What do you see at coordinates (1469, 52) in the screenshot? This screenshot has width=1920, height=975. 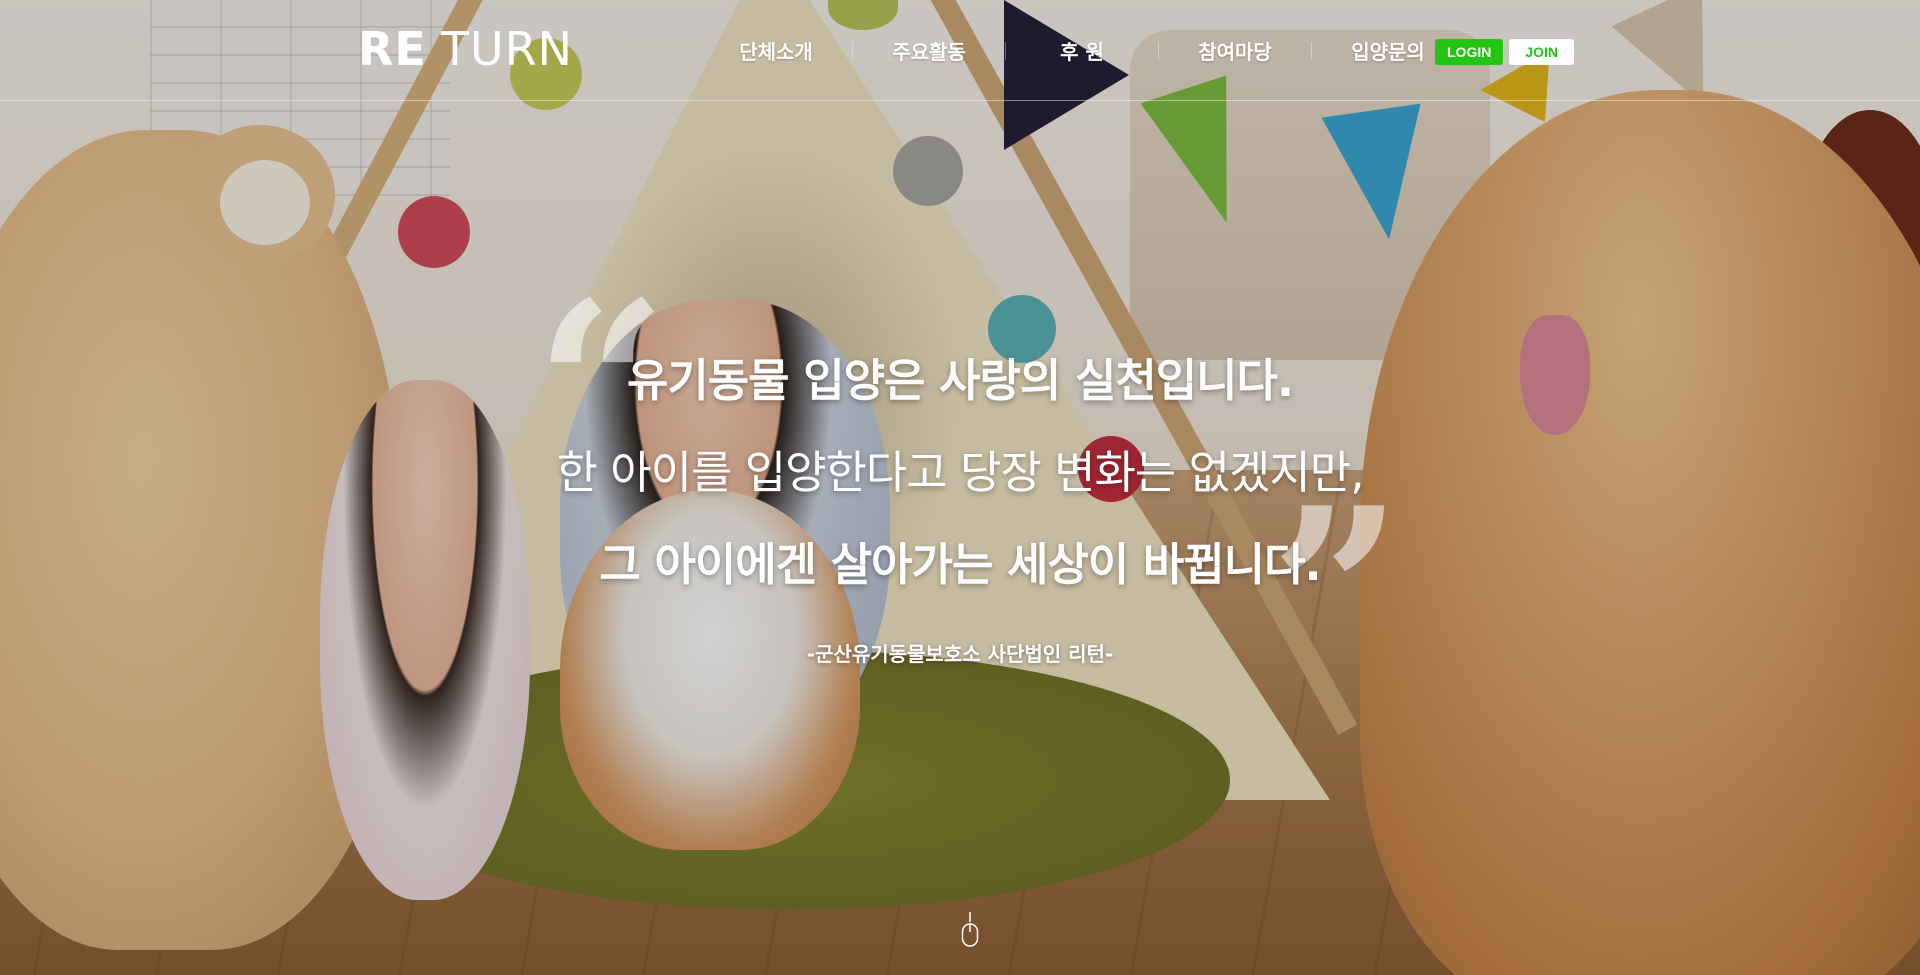 I see `login-button: LOGIN` at bounding box center [1469, 52].